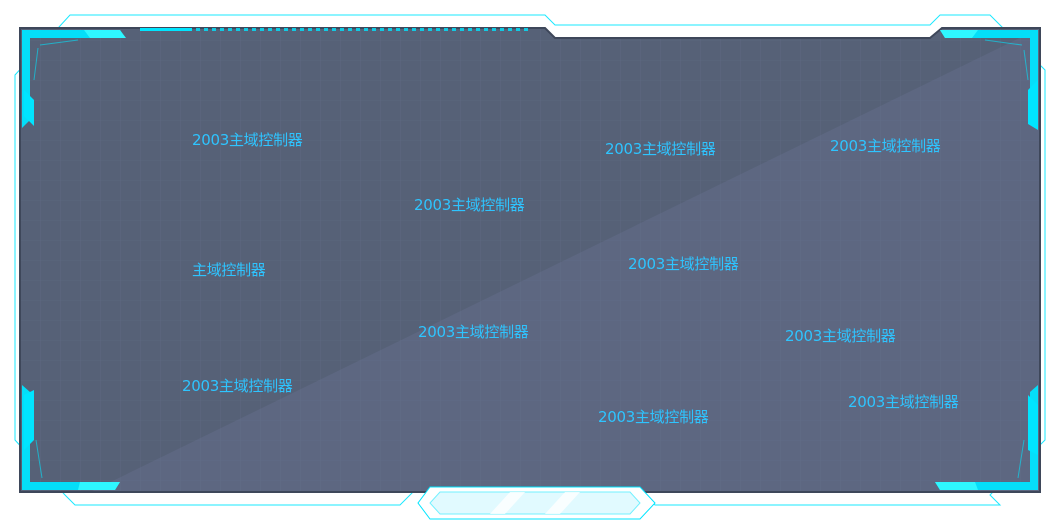  Describe the element at coordinates (536, 503) in the screenshot. I see `bottom-center-tab` at that location.